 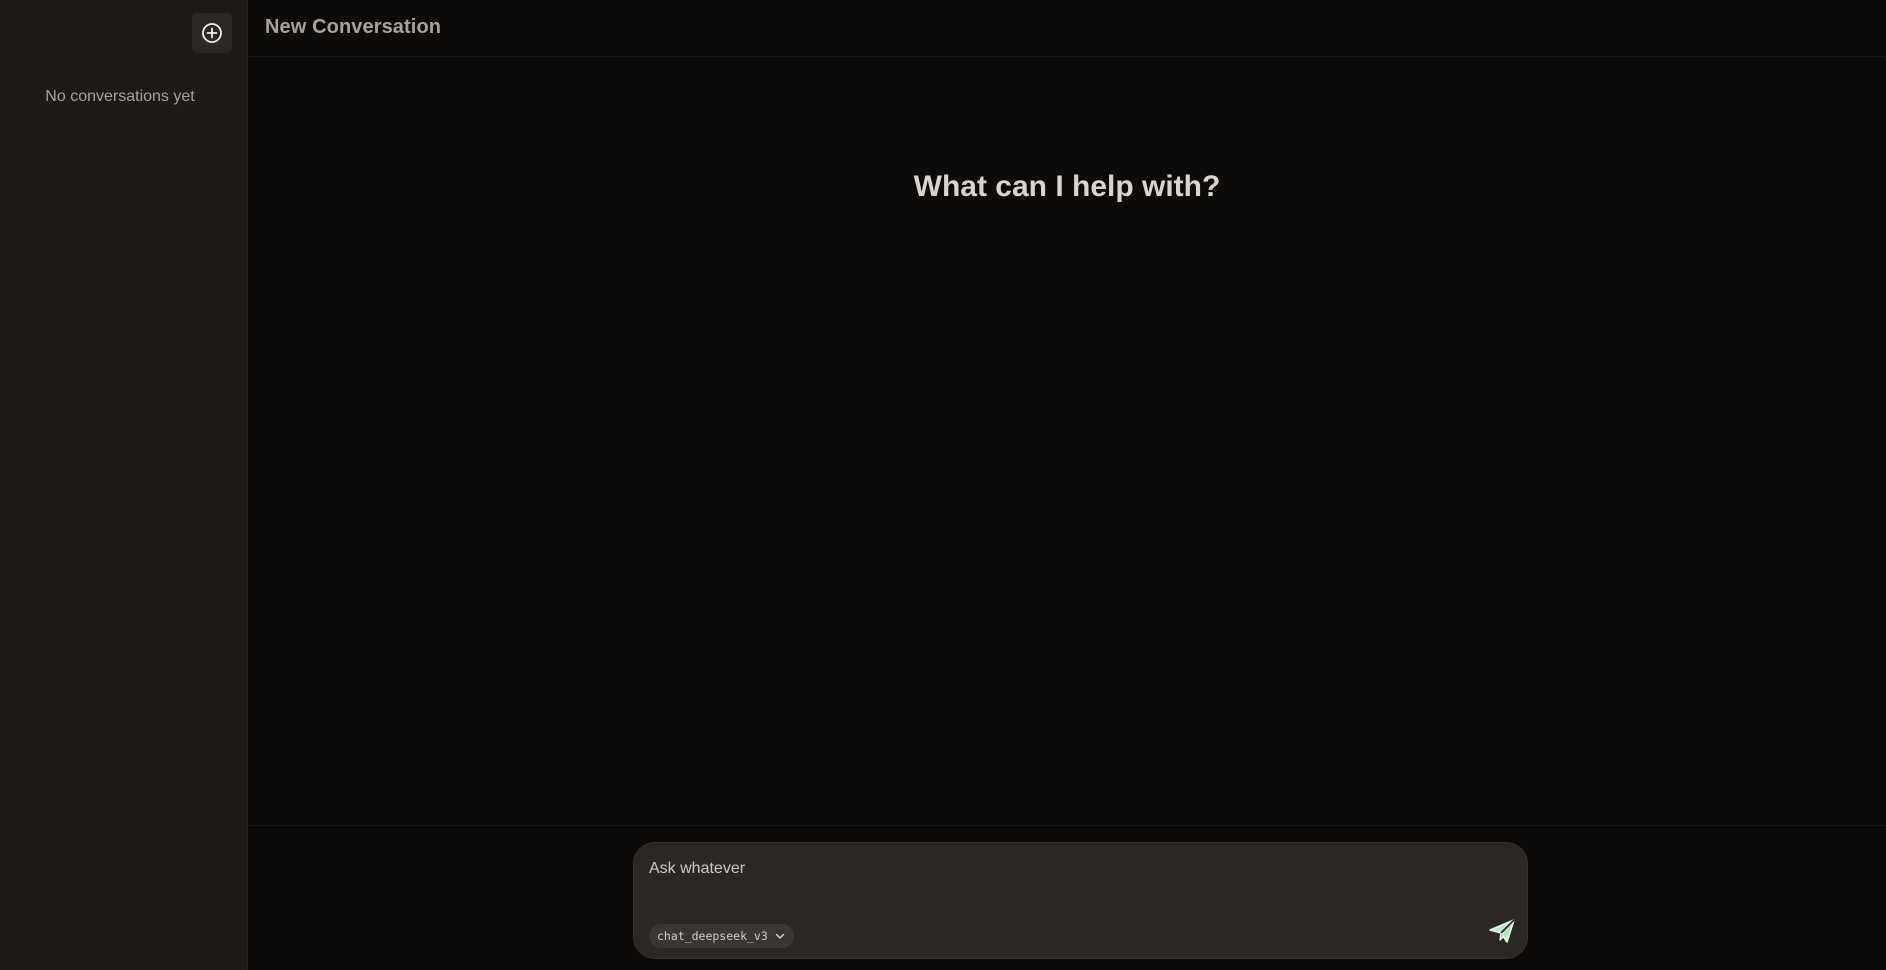 What do you see at coordinates (1080, 900) in the screenshot?
I see `composer-box: chat_deepseek_v3` at bounding box center [1080, 900].